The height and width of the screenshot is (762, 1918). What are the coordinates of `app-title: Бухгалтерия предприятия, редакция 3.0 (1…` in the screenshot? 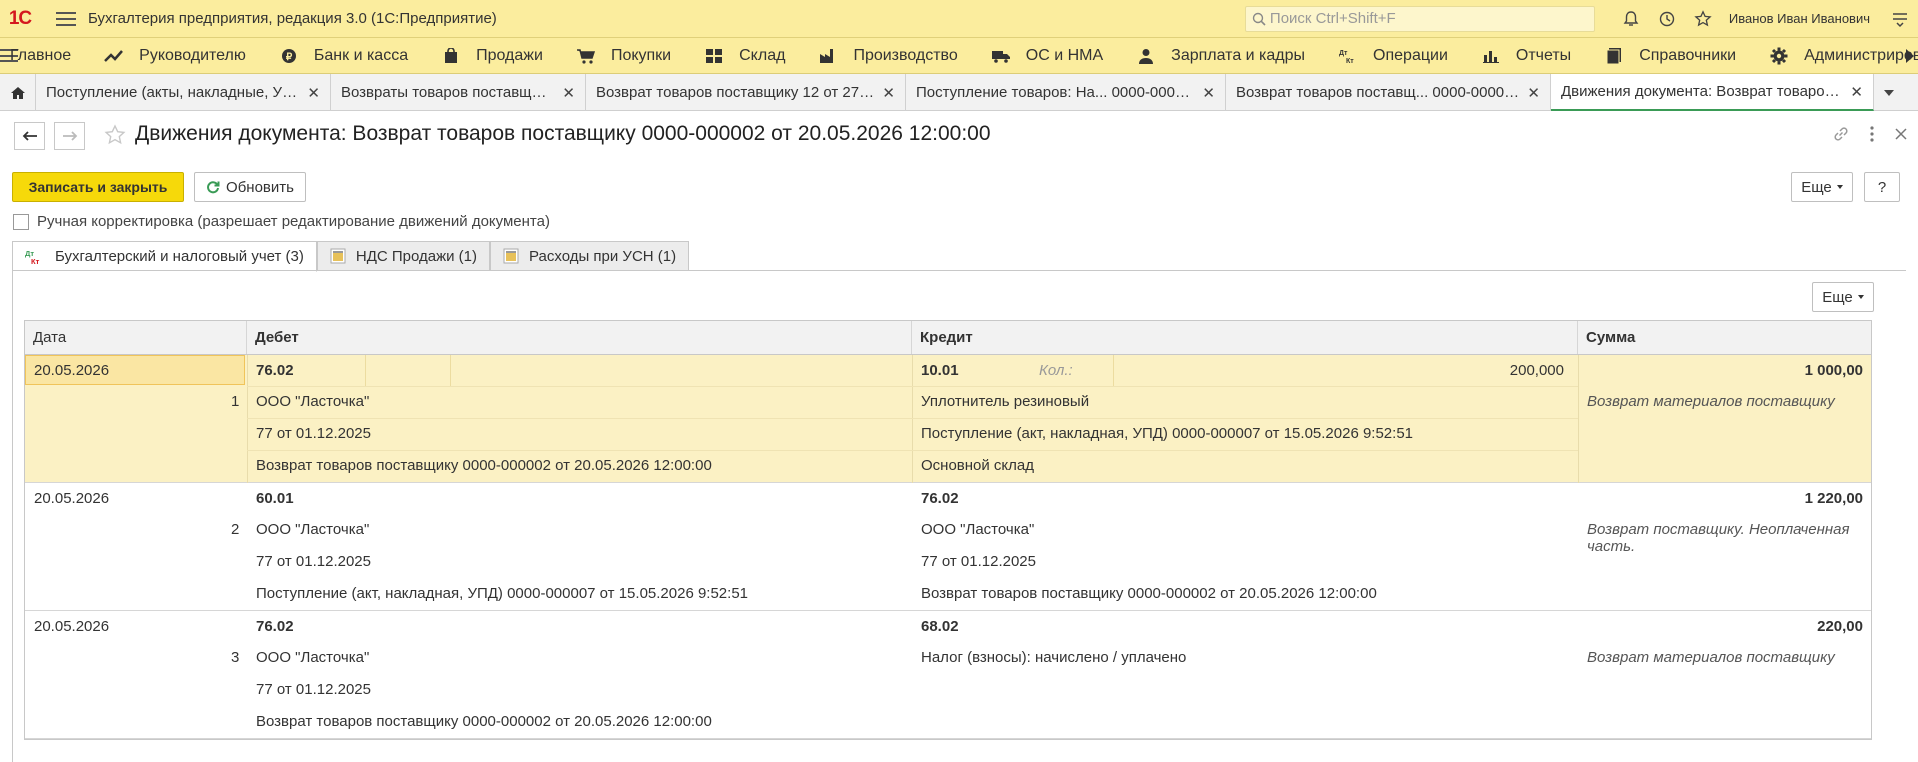 It's located at (292, 18).